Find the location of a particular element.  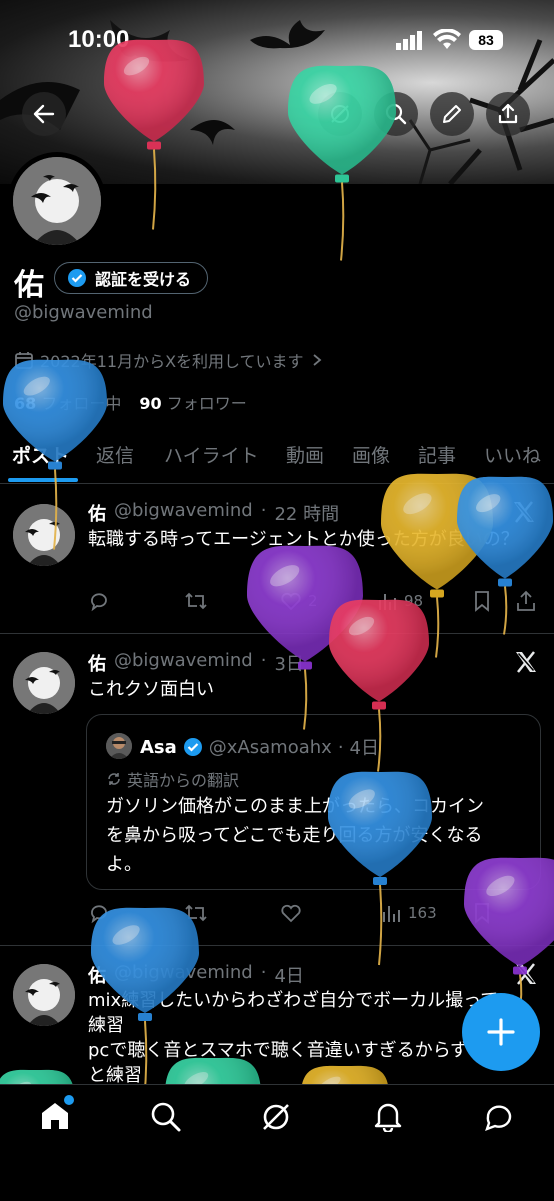

heart-icon is located at coordinates (291, 913).